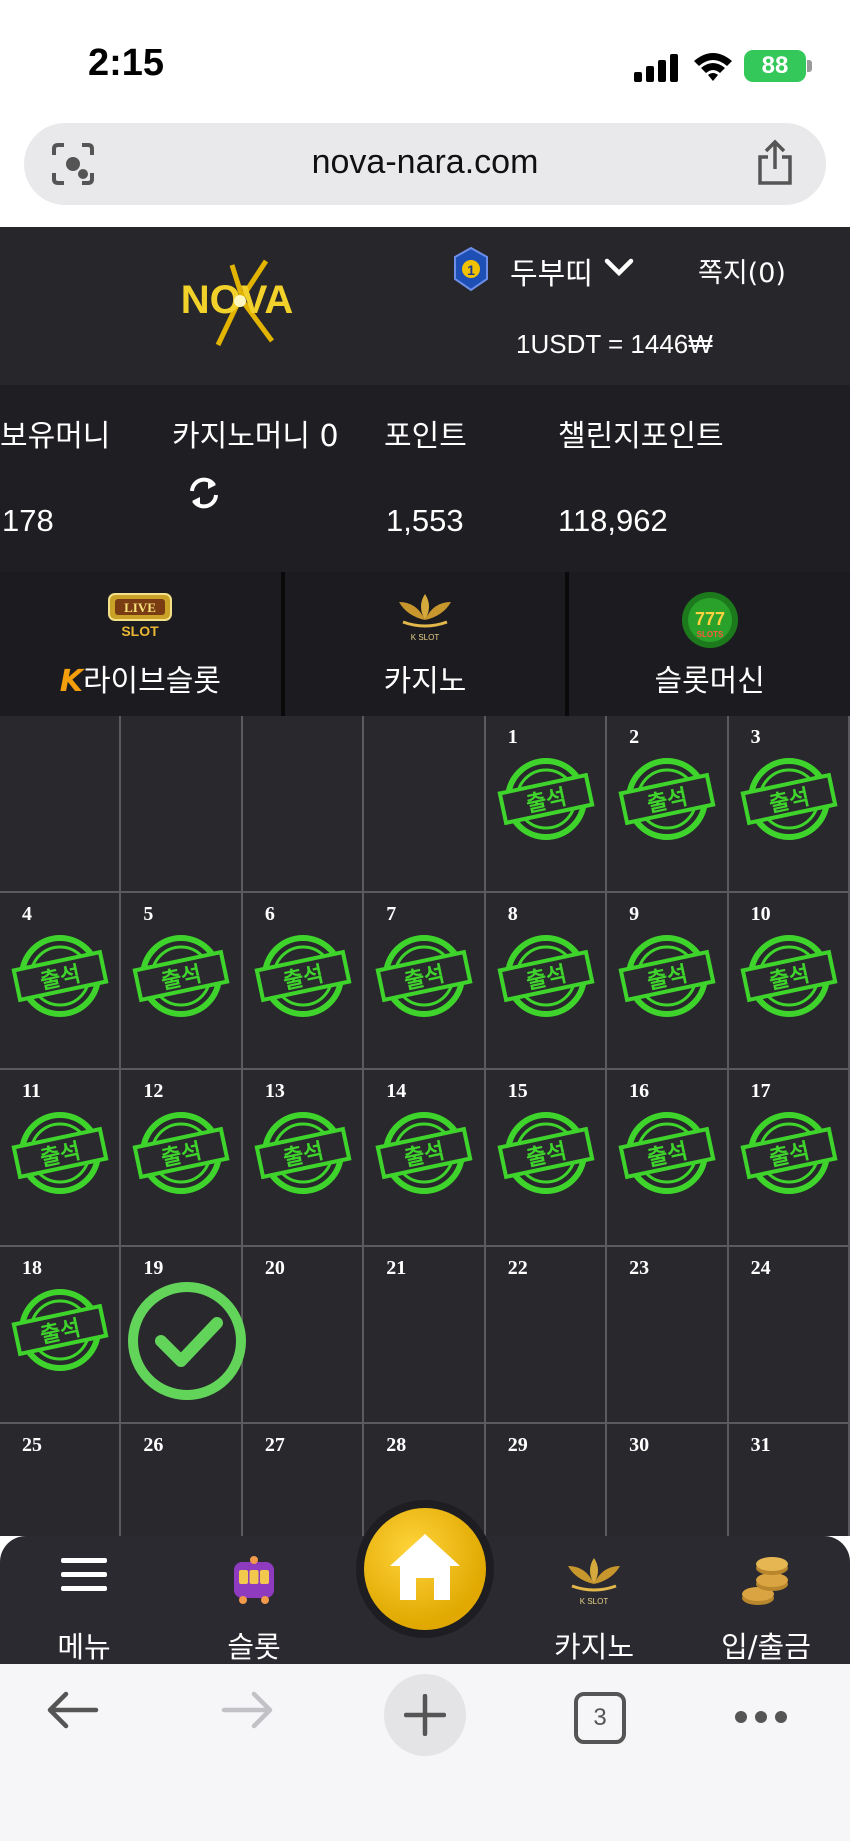  Describe the element at coordinates (619, 268) in the screenshot. I see `chevron-down-icon` at that location.